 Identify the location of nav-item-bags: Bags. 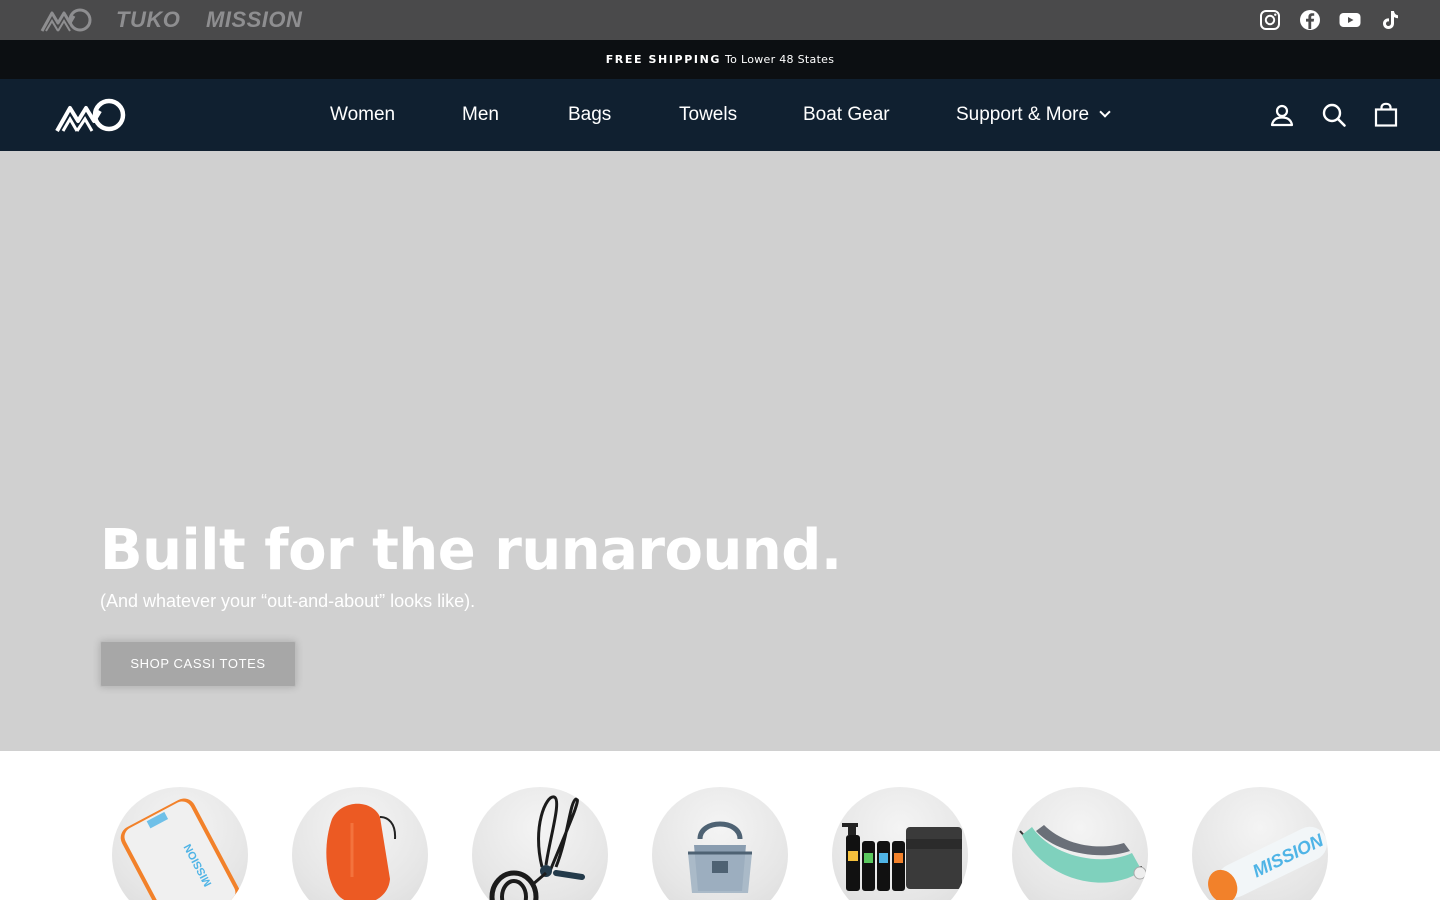
(589, 115).